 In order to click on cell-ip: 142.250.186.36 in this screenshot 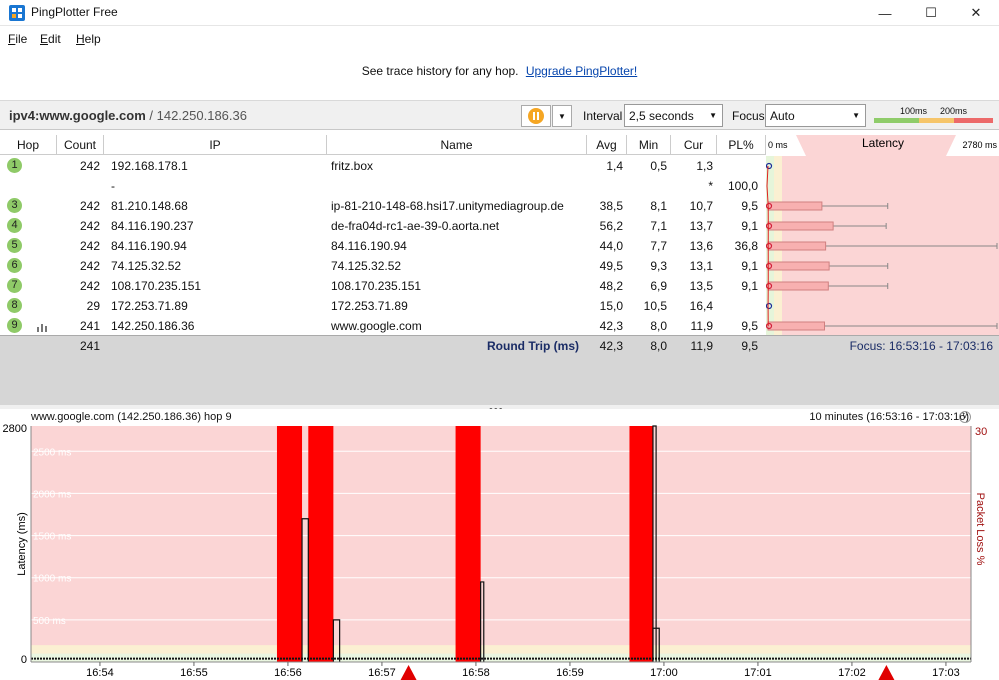, I will do `click(153, 326)`.